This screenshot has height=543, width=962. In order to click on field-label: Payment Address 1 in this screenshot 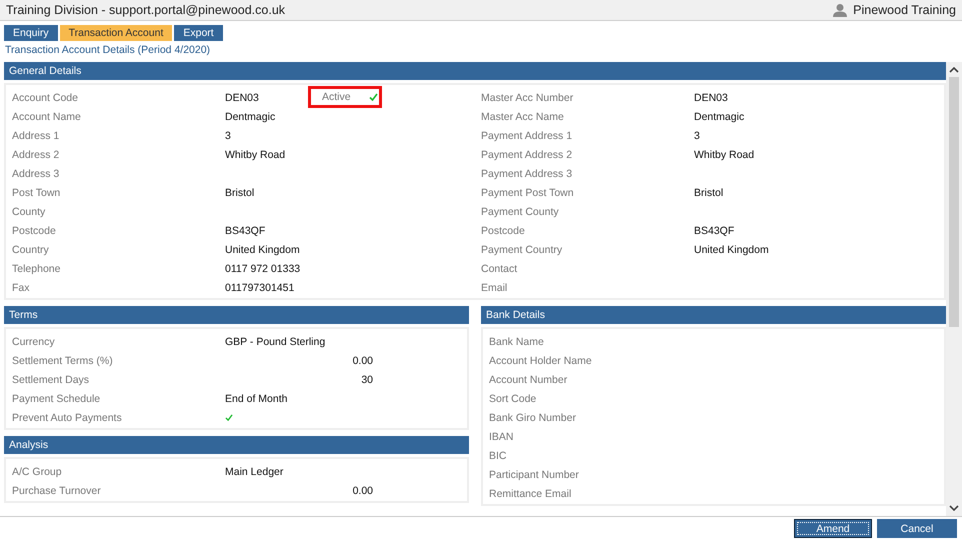, I will do `click(527, 136)`.